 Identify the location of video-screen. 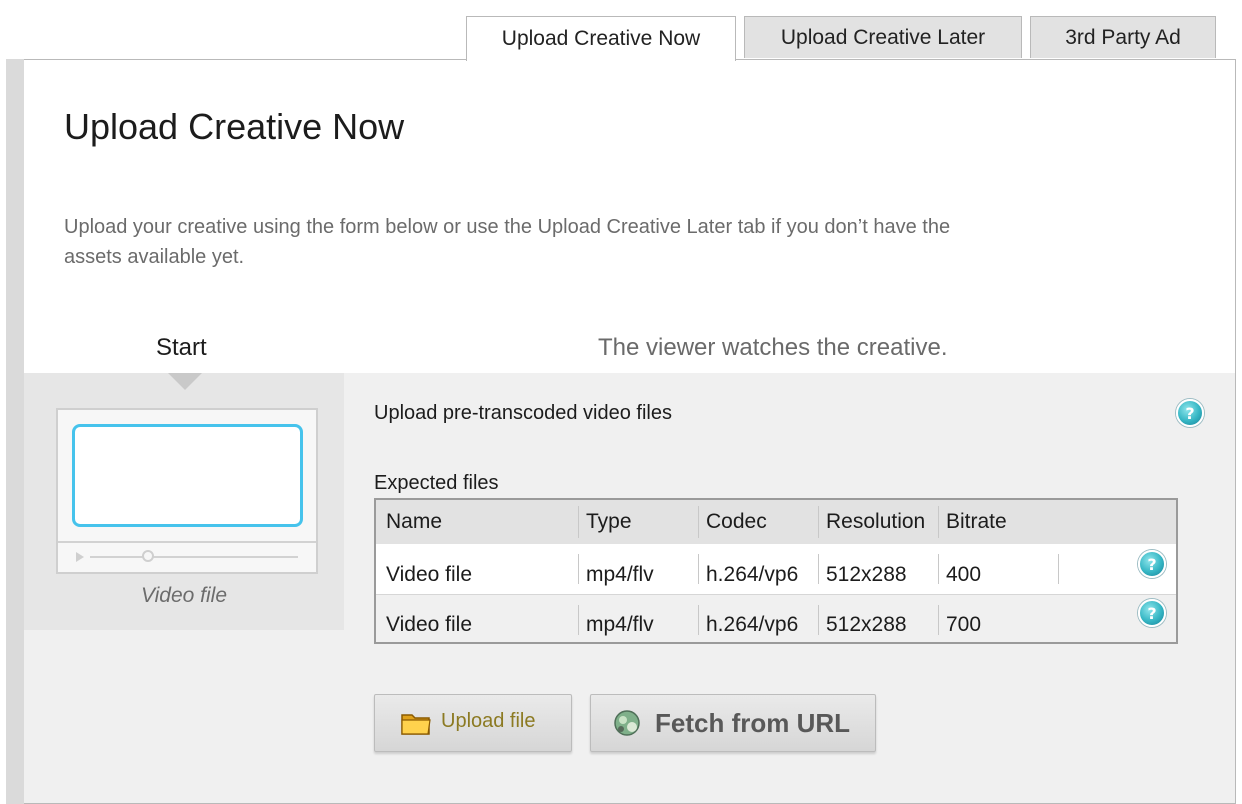
(187, 475).